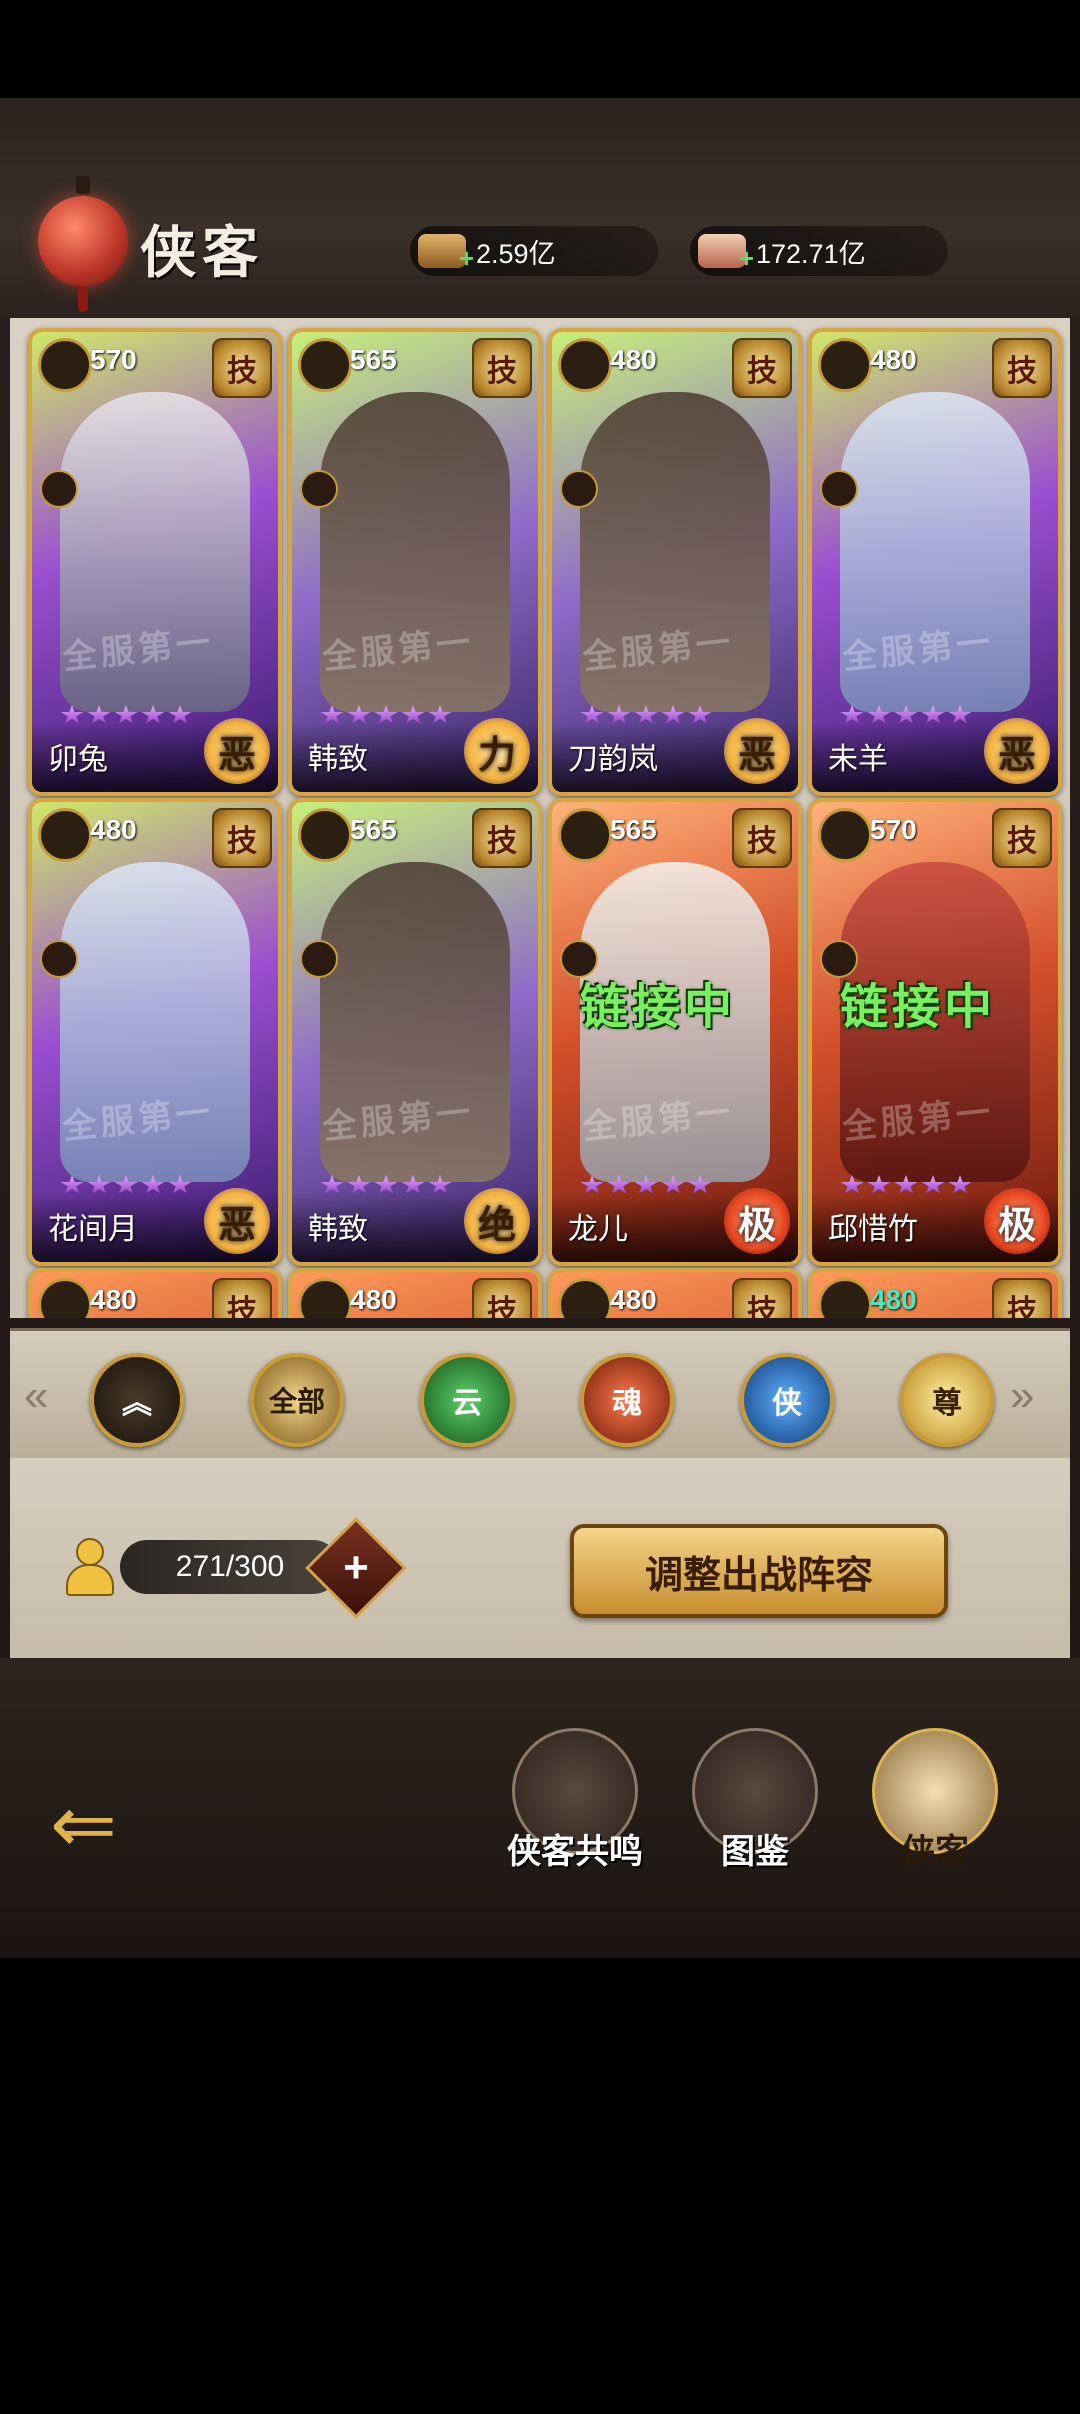 Image resolution: width=1080 pixels, height=2414 pixels. Describe the element at coordinates (137, 1400) in the screenshot. I see `sort-toggle-button: ︽` at that location.